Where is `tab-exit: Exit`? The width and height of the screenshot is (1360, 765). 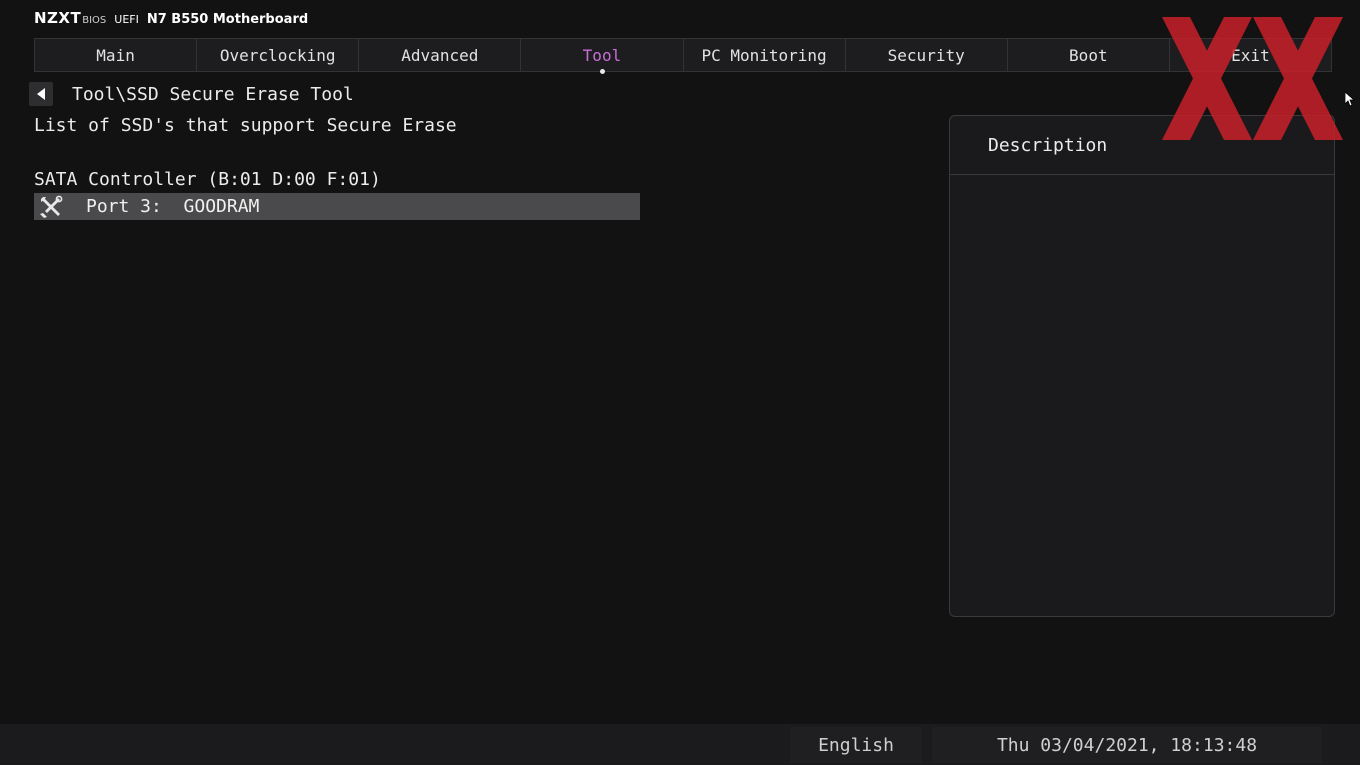 tab-exit: Exit is located at coordinates (1250, 55).